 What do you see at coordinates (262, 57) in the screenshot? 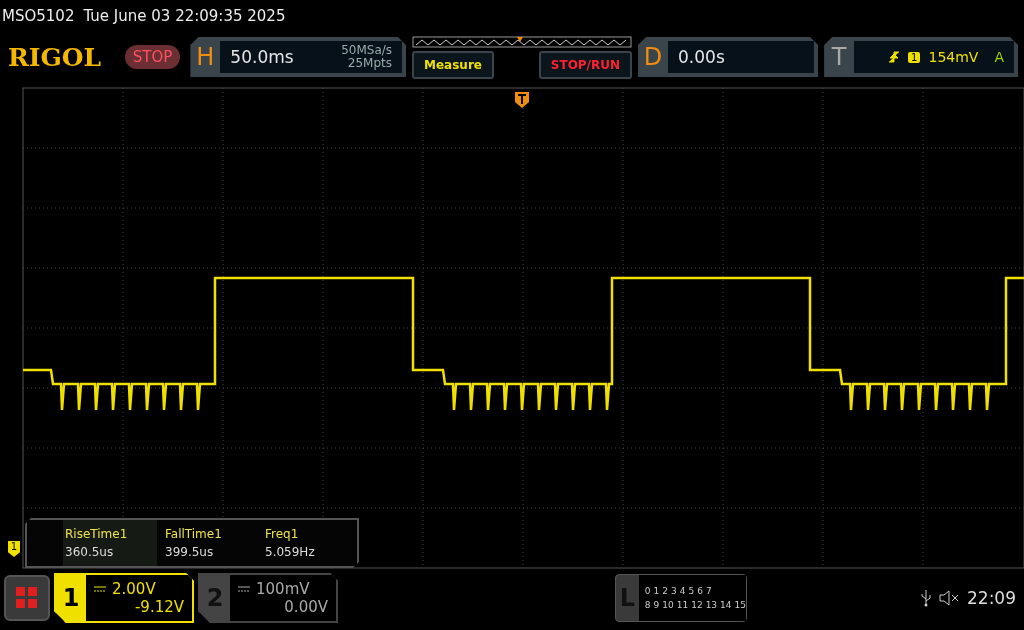
I see `timebase-value: 50.0ms` at bounding box center [262, 57].